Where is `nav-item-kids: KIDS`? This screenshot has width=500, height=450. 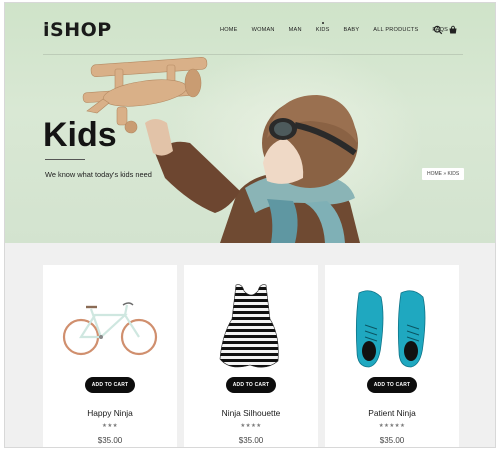 nav-item-kids: KIDS is located at coordinates (323, 30).